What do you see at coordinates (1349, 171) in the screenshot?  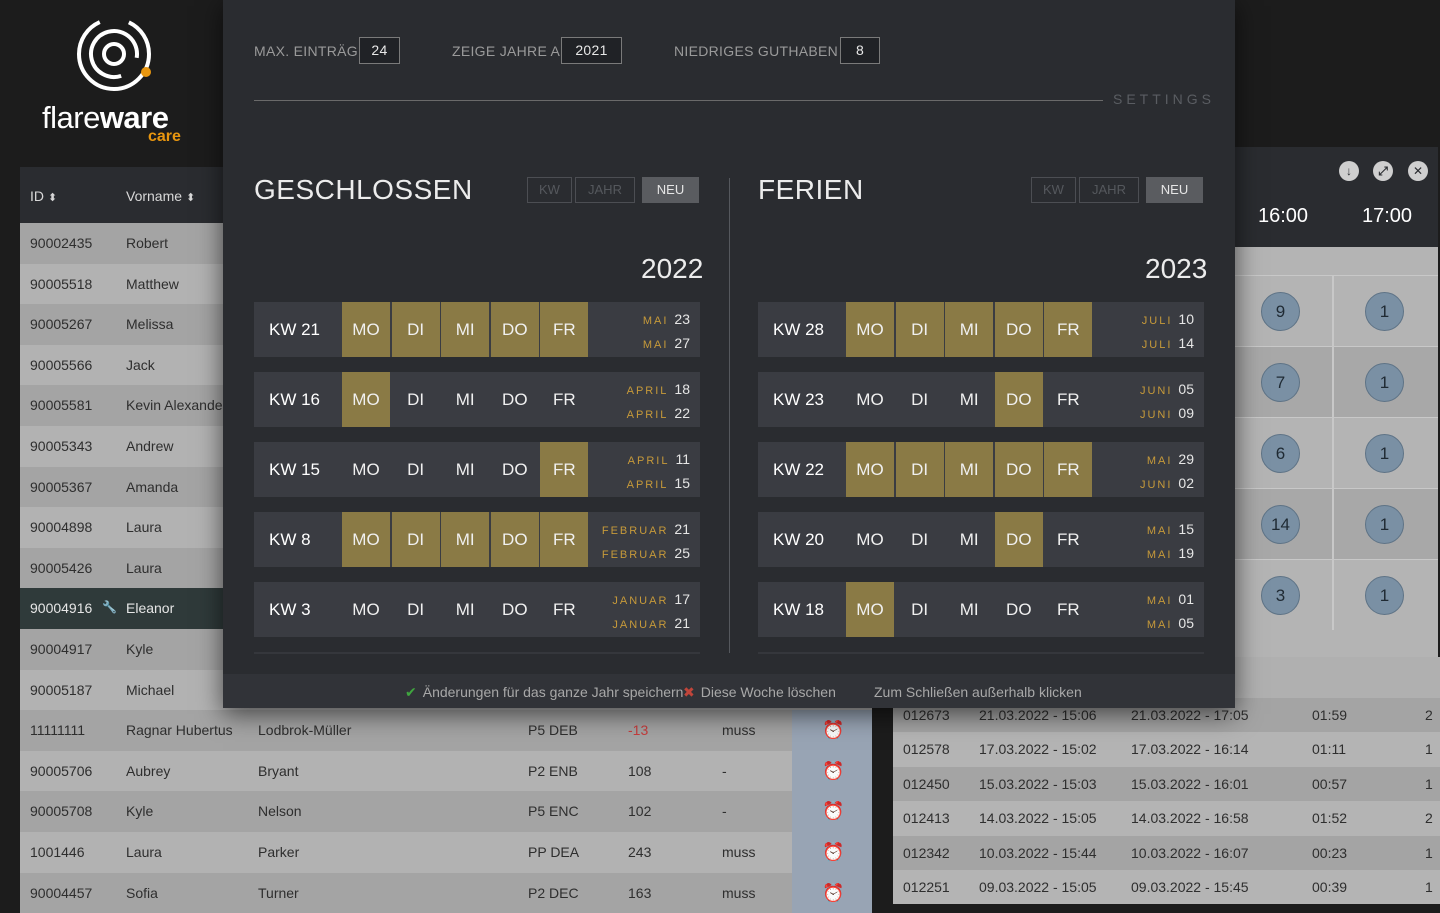 I see `download-icon: ↓` at bounding box center [1349, 171].